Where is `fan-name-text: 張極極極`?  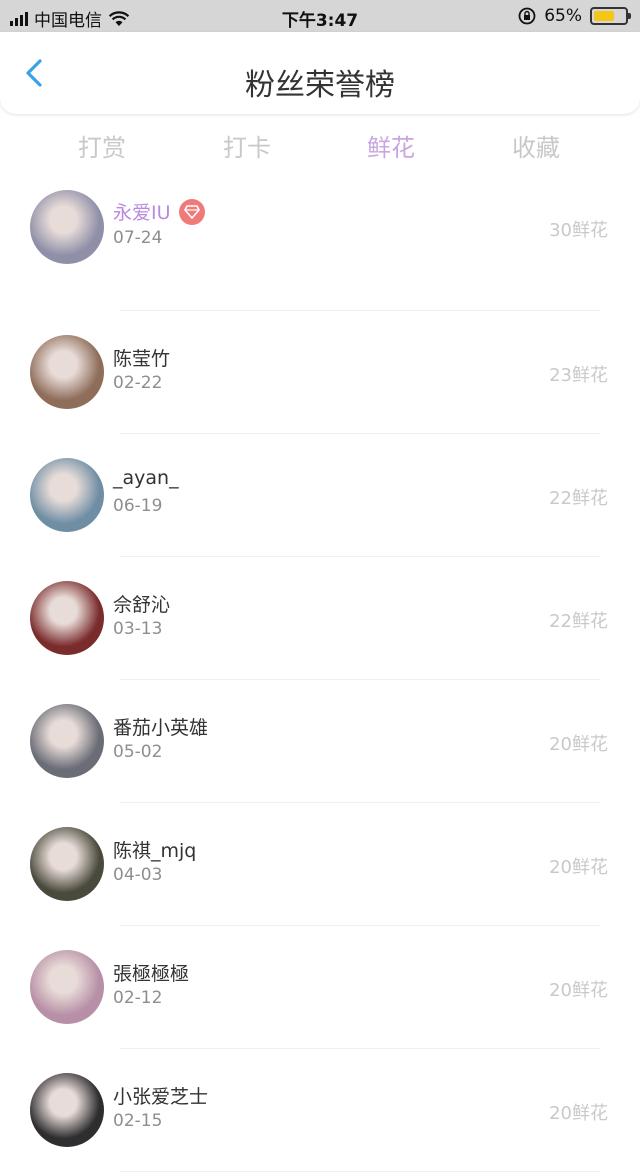
fan-name-text: 張極極極 is located at coordinates (151, 974).